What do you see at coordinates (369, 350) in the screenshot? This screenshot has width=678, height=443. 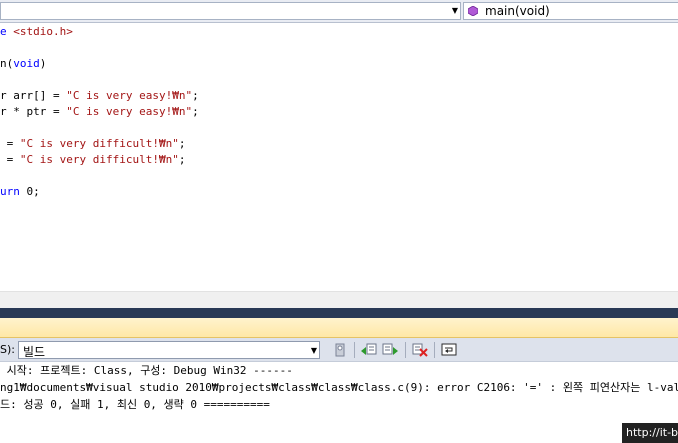 I see `prev-message-icon` at bounding box center [369, 350].